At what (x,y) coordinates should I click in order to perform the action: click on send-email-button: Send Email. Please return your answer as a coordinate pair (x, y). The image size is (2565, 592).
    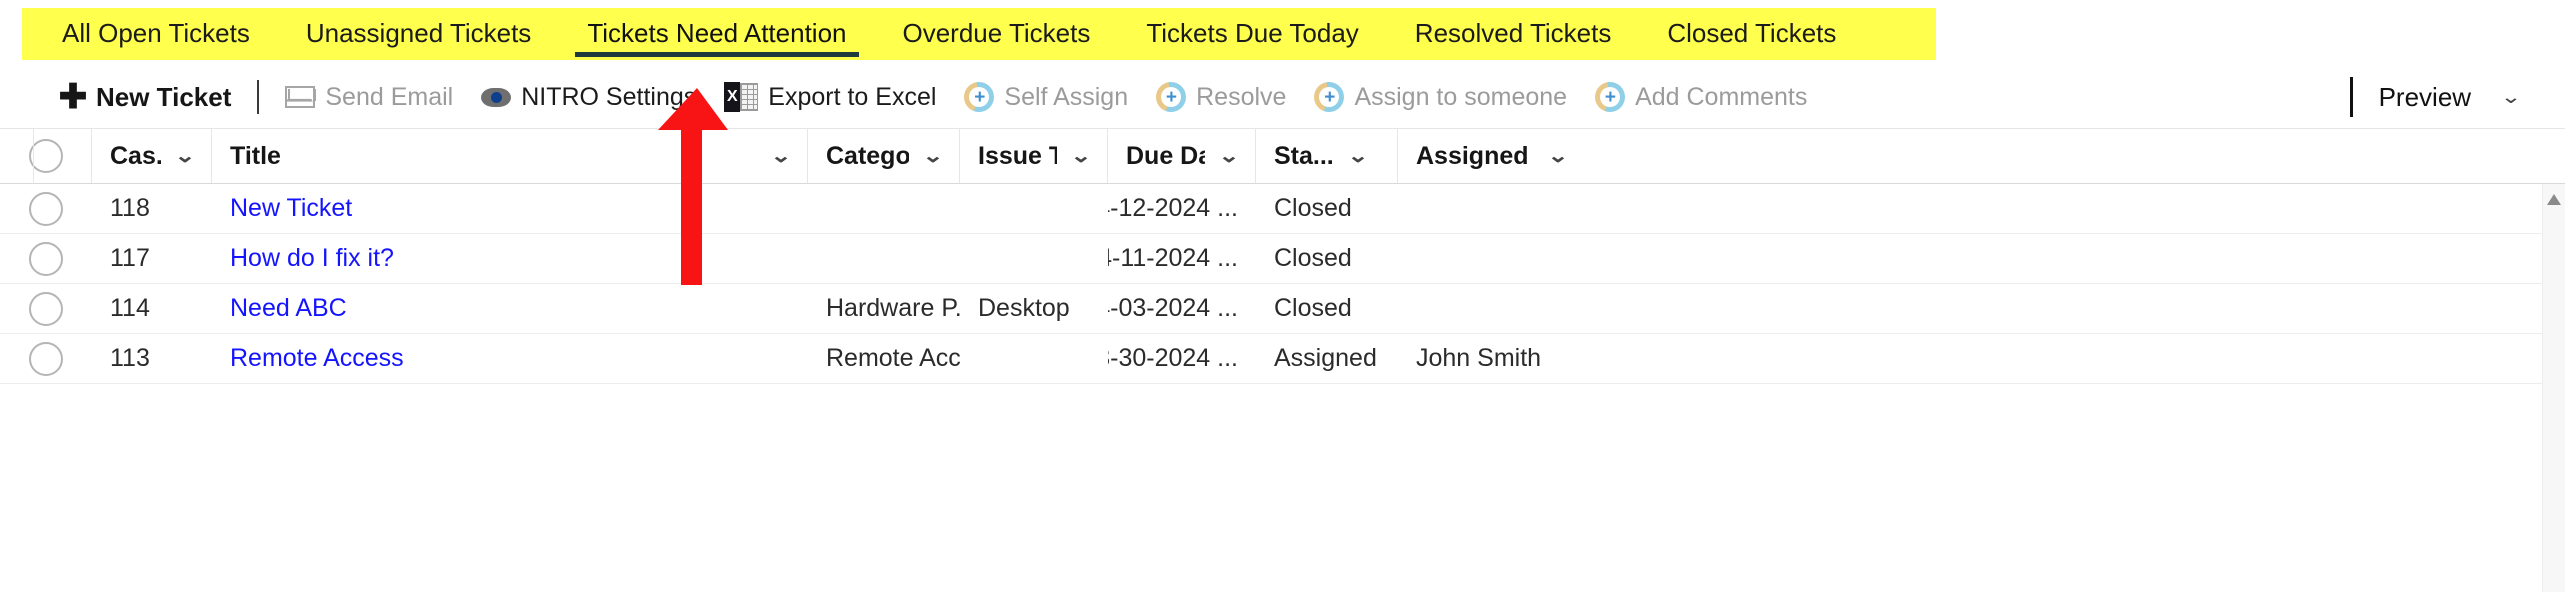
    Looking at the image, I should click on (369, 97).